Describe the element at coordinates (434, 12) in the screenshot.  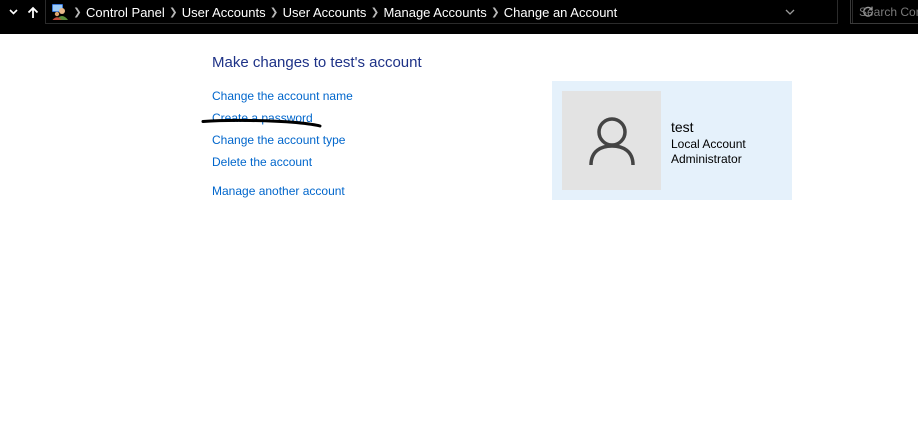
I see `breadcrumb-manage-accounts: Manage Accounts` at that location.